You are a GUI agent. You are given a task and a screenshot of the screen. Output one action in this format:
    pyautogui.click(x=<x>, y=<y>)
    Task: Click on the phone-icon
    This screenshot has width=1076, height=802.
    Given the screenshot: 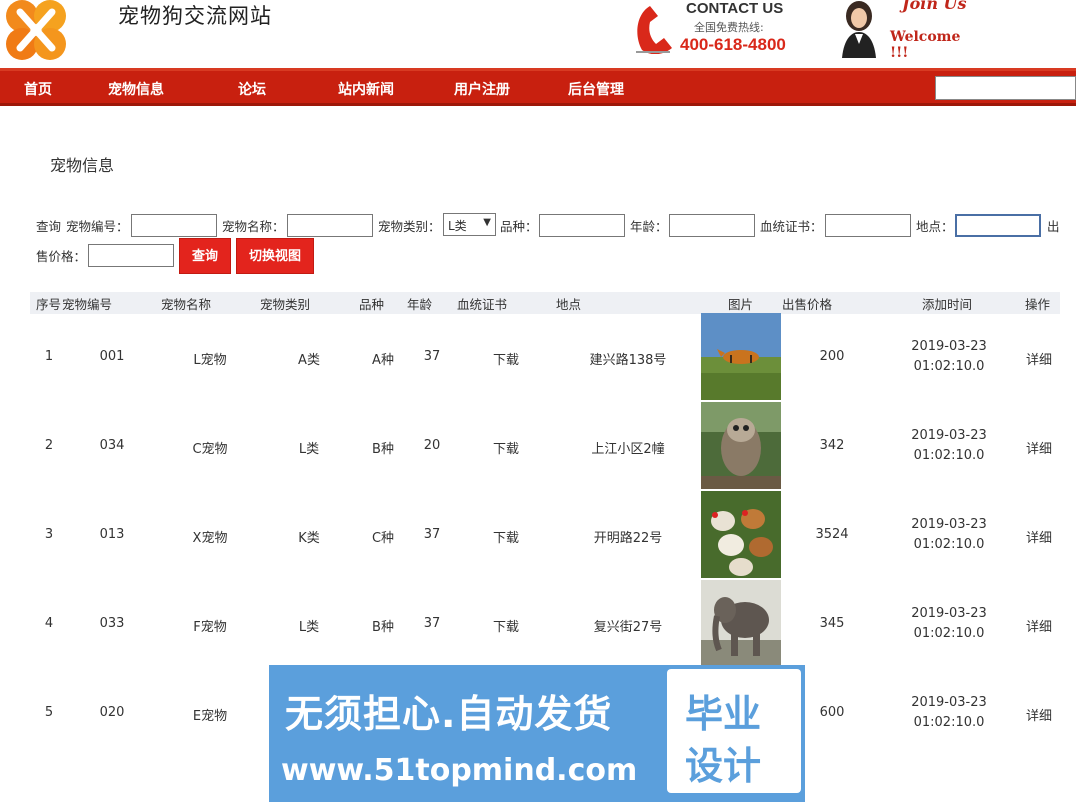 What is the action you would take?
    pyautogui.click(x=654, y=30)
    